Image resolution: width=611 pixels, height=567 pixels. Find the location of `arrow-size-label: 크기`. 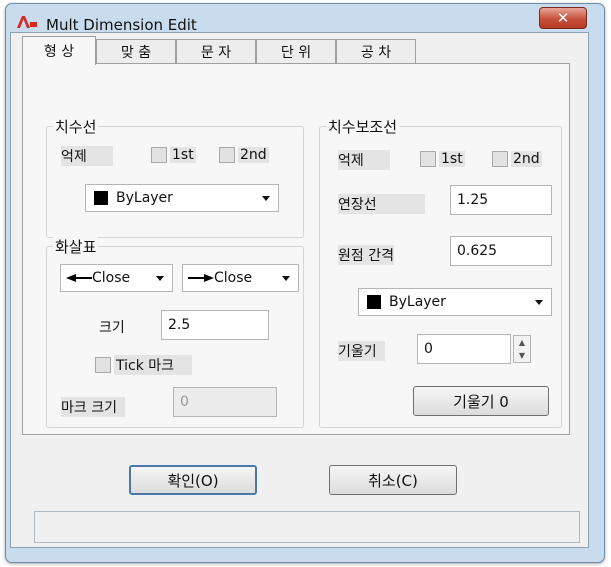

arrow-size-label: 크기 is located at coordinates (112, 328).